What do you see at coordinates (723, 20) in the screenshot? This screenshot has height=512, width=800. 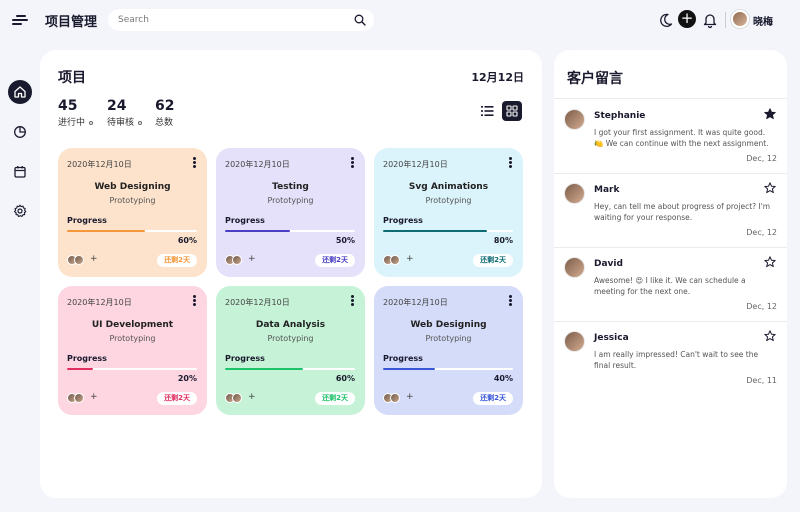 I see `top-right-actions: + 晓梅` at bounding box center [723, 20].